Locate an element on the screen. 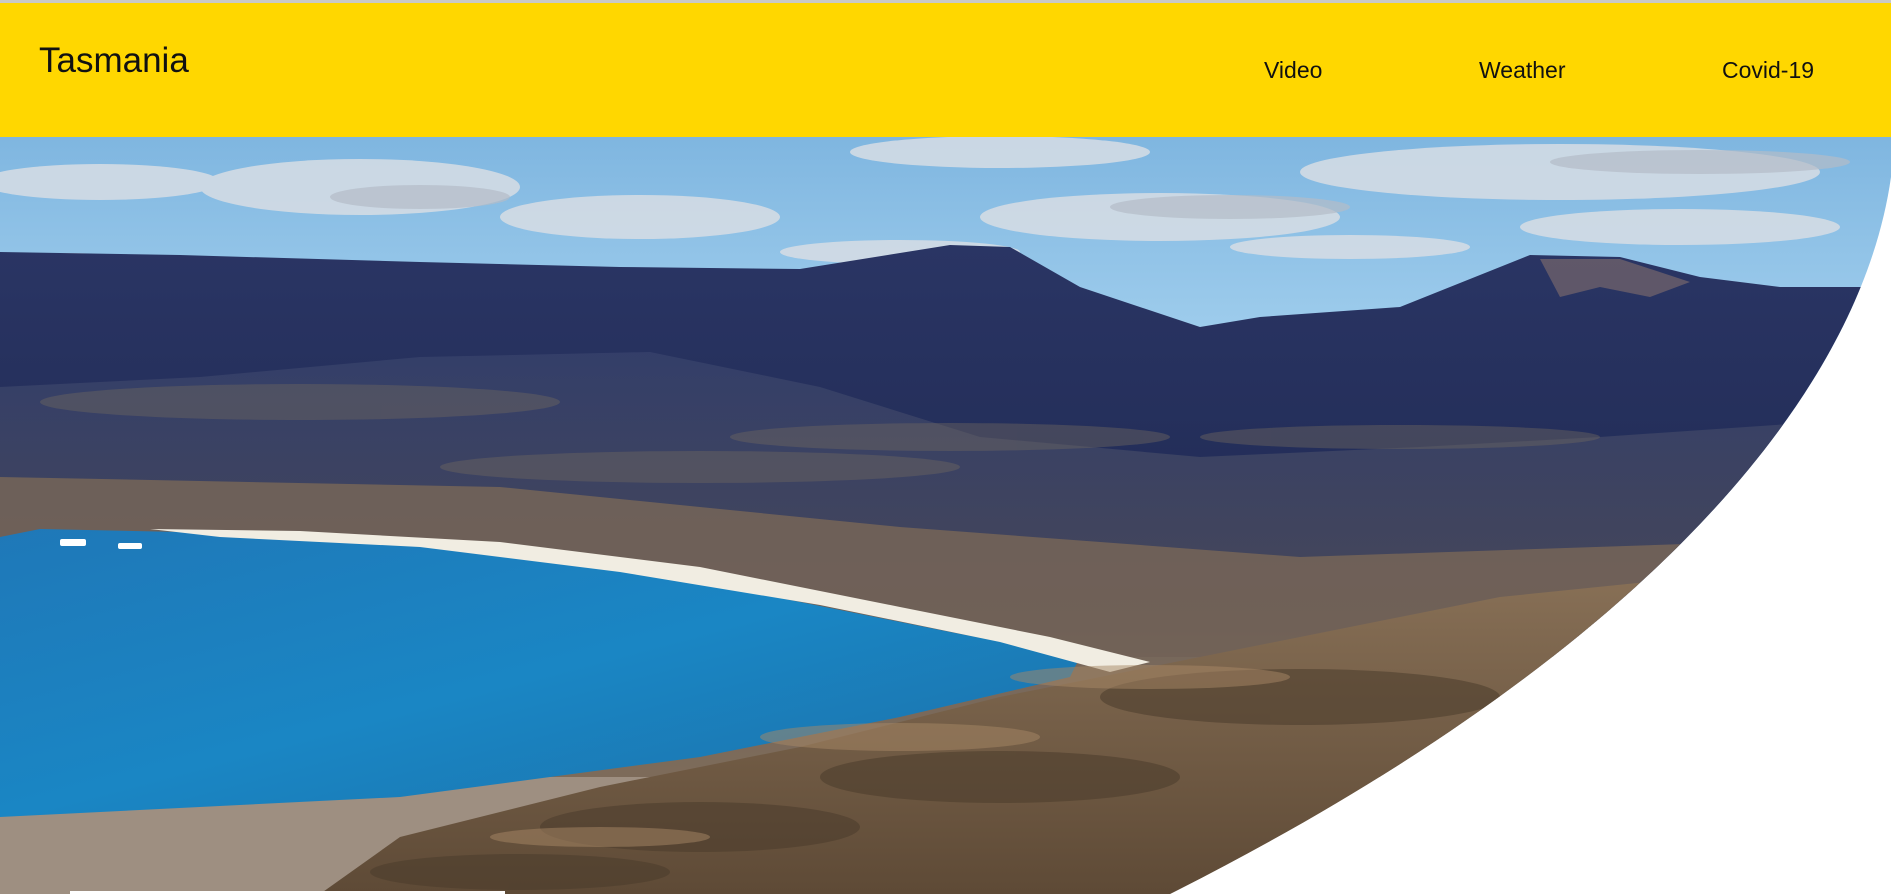  site-title: Tasmania is located at coordinates (114, 60).